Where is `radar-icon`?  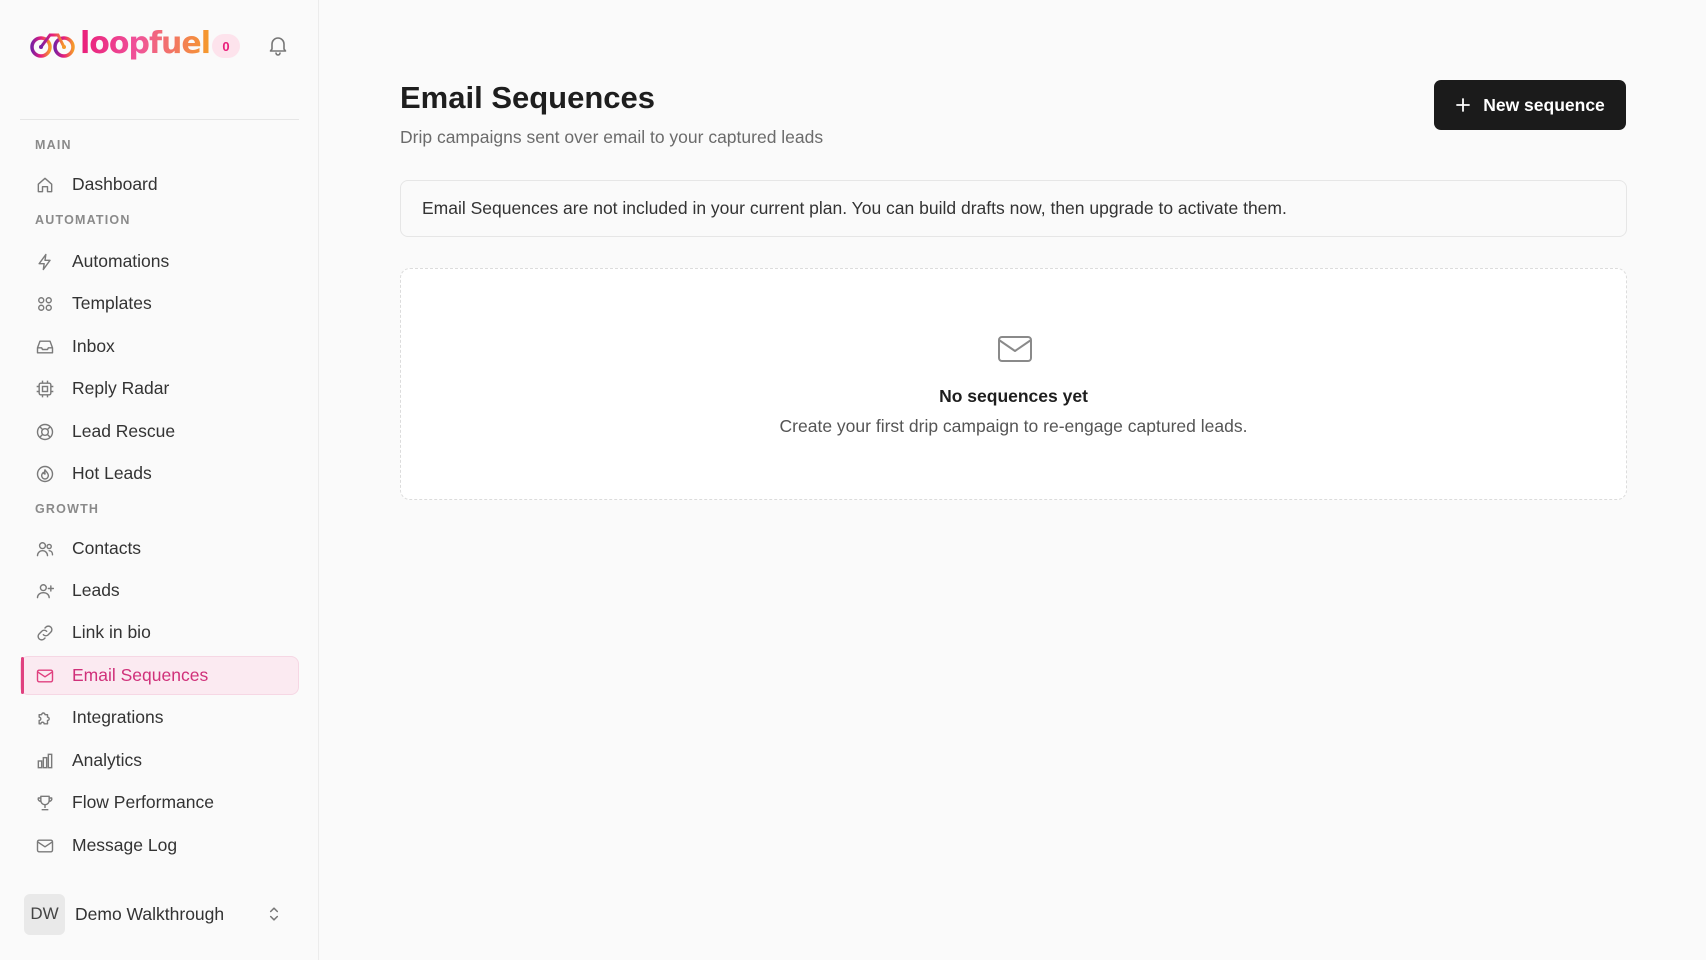 radar-icon is located at coordinates (45, 389).